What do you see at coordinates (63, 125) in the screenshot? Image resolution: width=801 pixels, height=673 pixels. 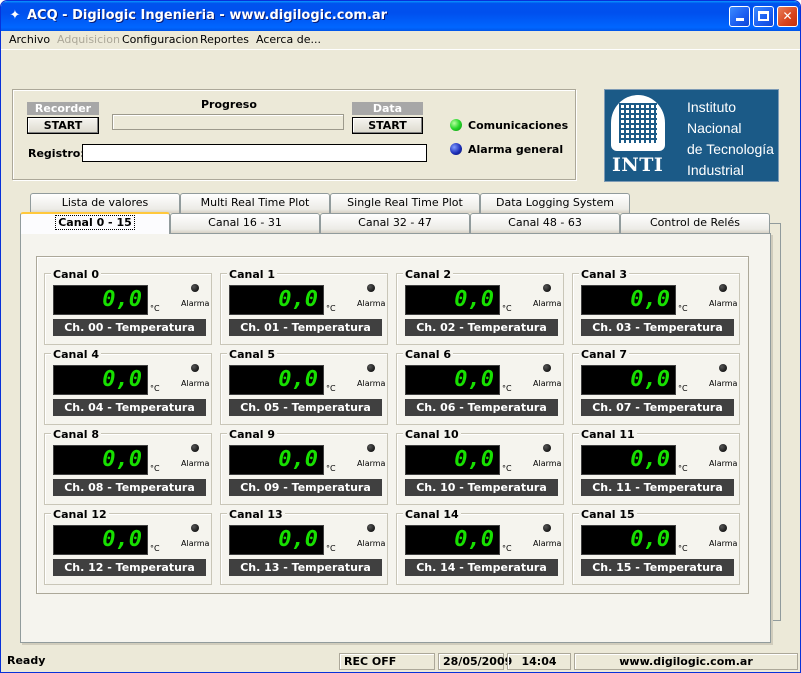 I see `recorder-start-button: START` at bounding box center [63, 125].